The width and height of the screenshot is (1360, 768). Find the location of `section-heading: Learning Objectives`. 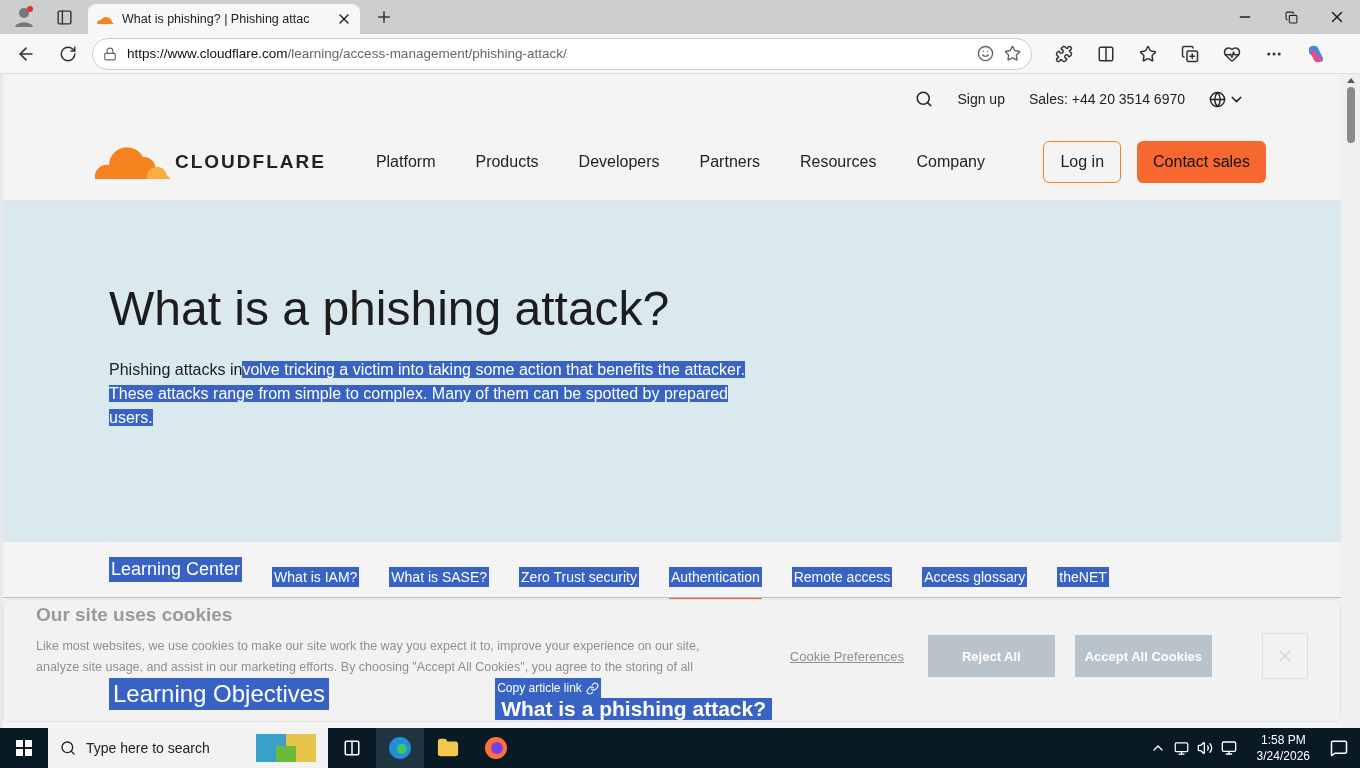

section-heading: Learning Objectives is located at coordinates (219, 694).